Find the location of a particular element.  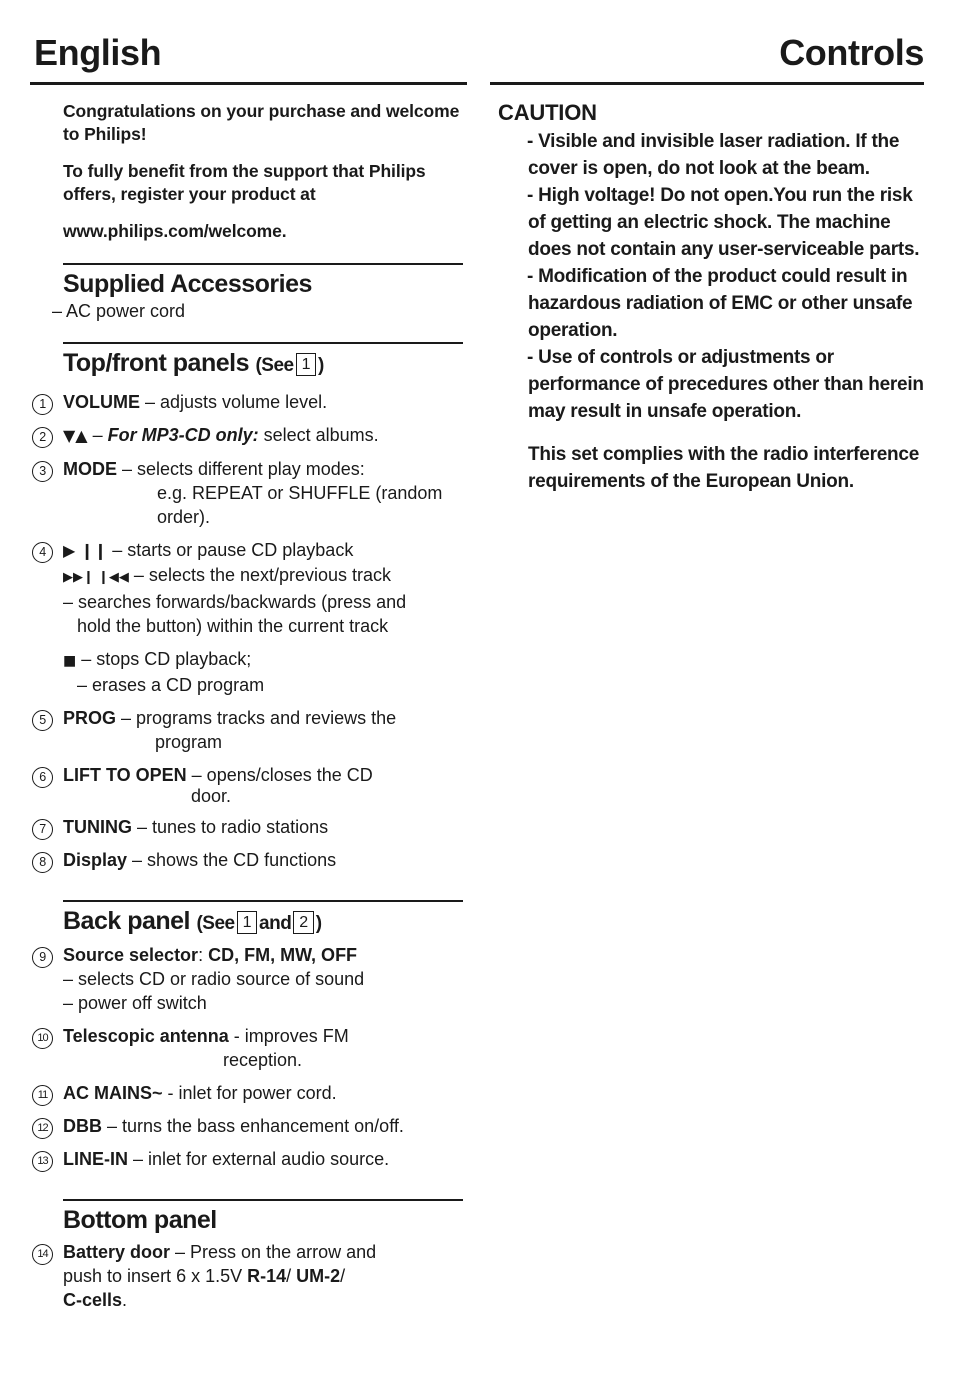

section-title-top-front-panels: Top/front panels (See 1) is located at coordinates (250, 364).